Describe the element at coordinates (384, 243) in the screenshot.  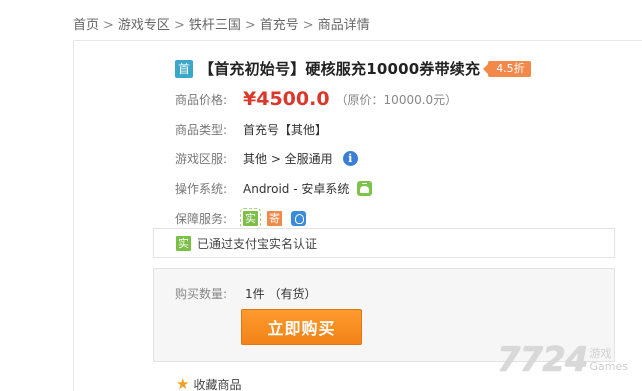
I see `verification-box: 实 已通过支付宝实名认证` at that location.